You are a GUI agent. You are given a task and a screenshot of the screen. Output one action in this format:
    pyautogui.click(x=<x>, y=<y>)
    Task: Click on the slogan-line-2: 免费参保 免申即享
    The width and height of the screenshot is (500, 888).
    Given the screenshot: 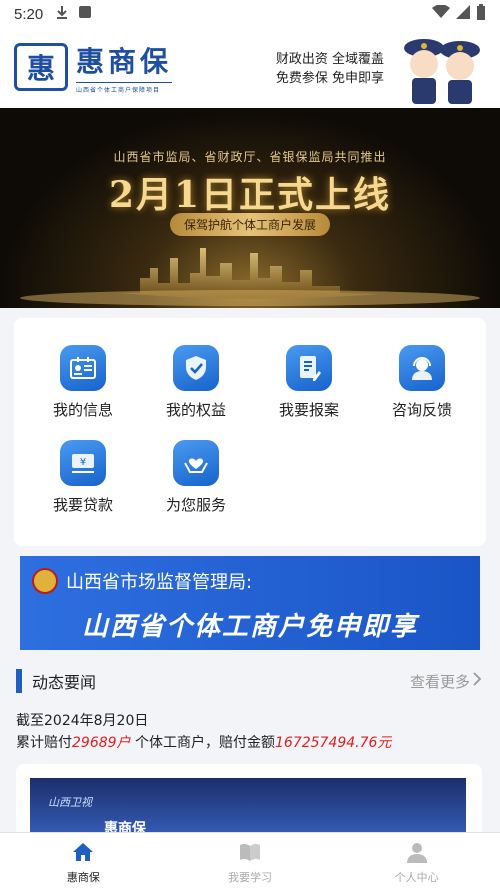 What is the action you would take?
    pyautogui.click(x=329, y=78)
    